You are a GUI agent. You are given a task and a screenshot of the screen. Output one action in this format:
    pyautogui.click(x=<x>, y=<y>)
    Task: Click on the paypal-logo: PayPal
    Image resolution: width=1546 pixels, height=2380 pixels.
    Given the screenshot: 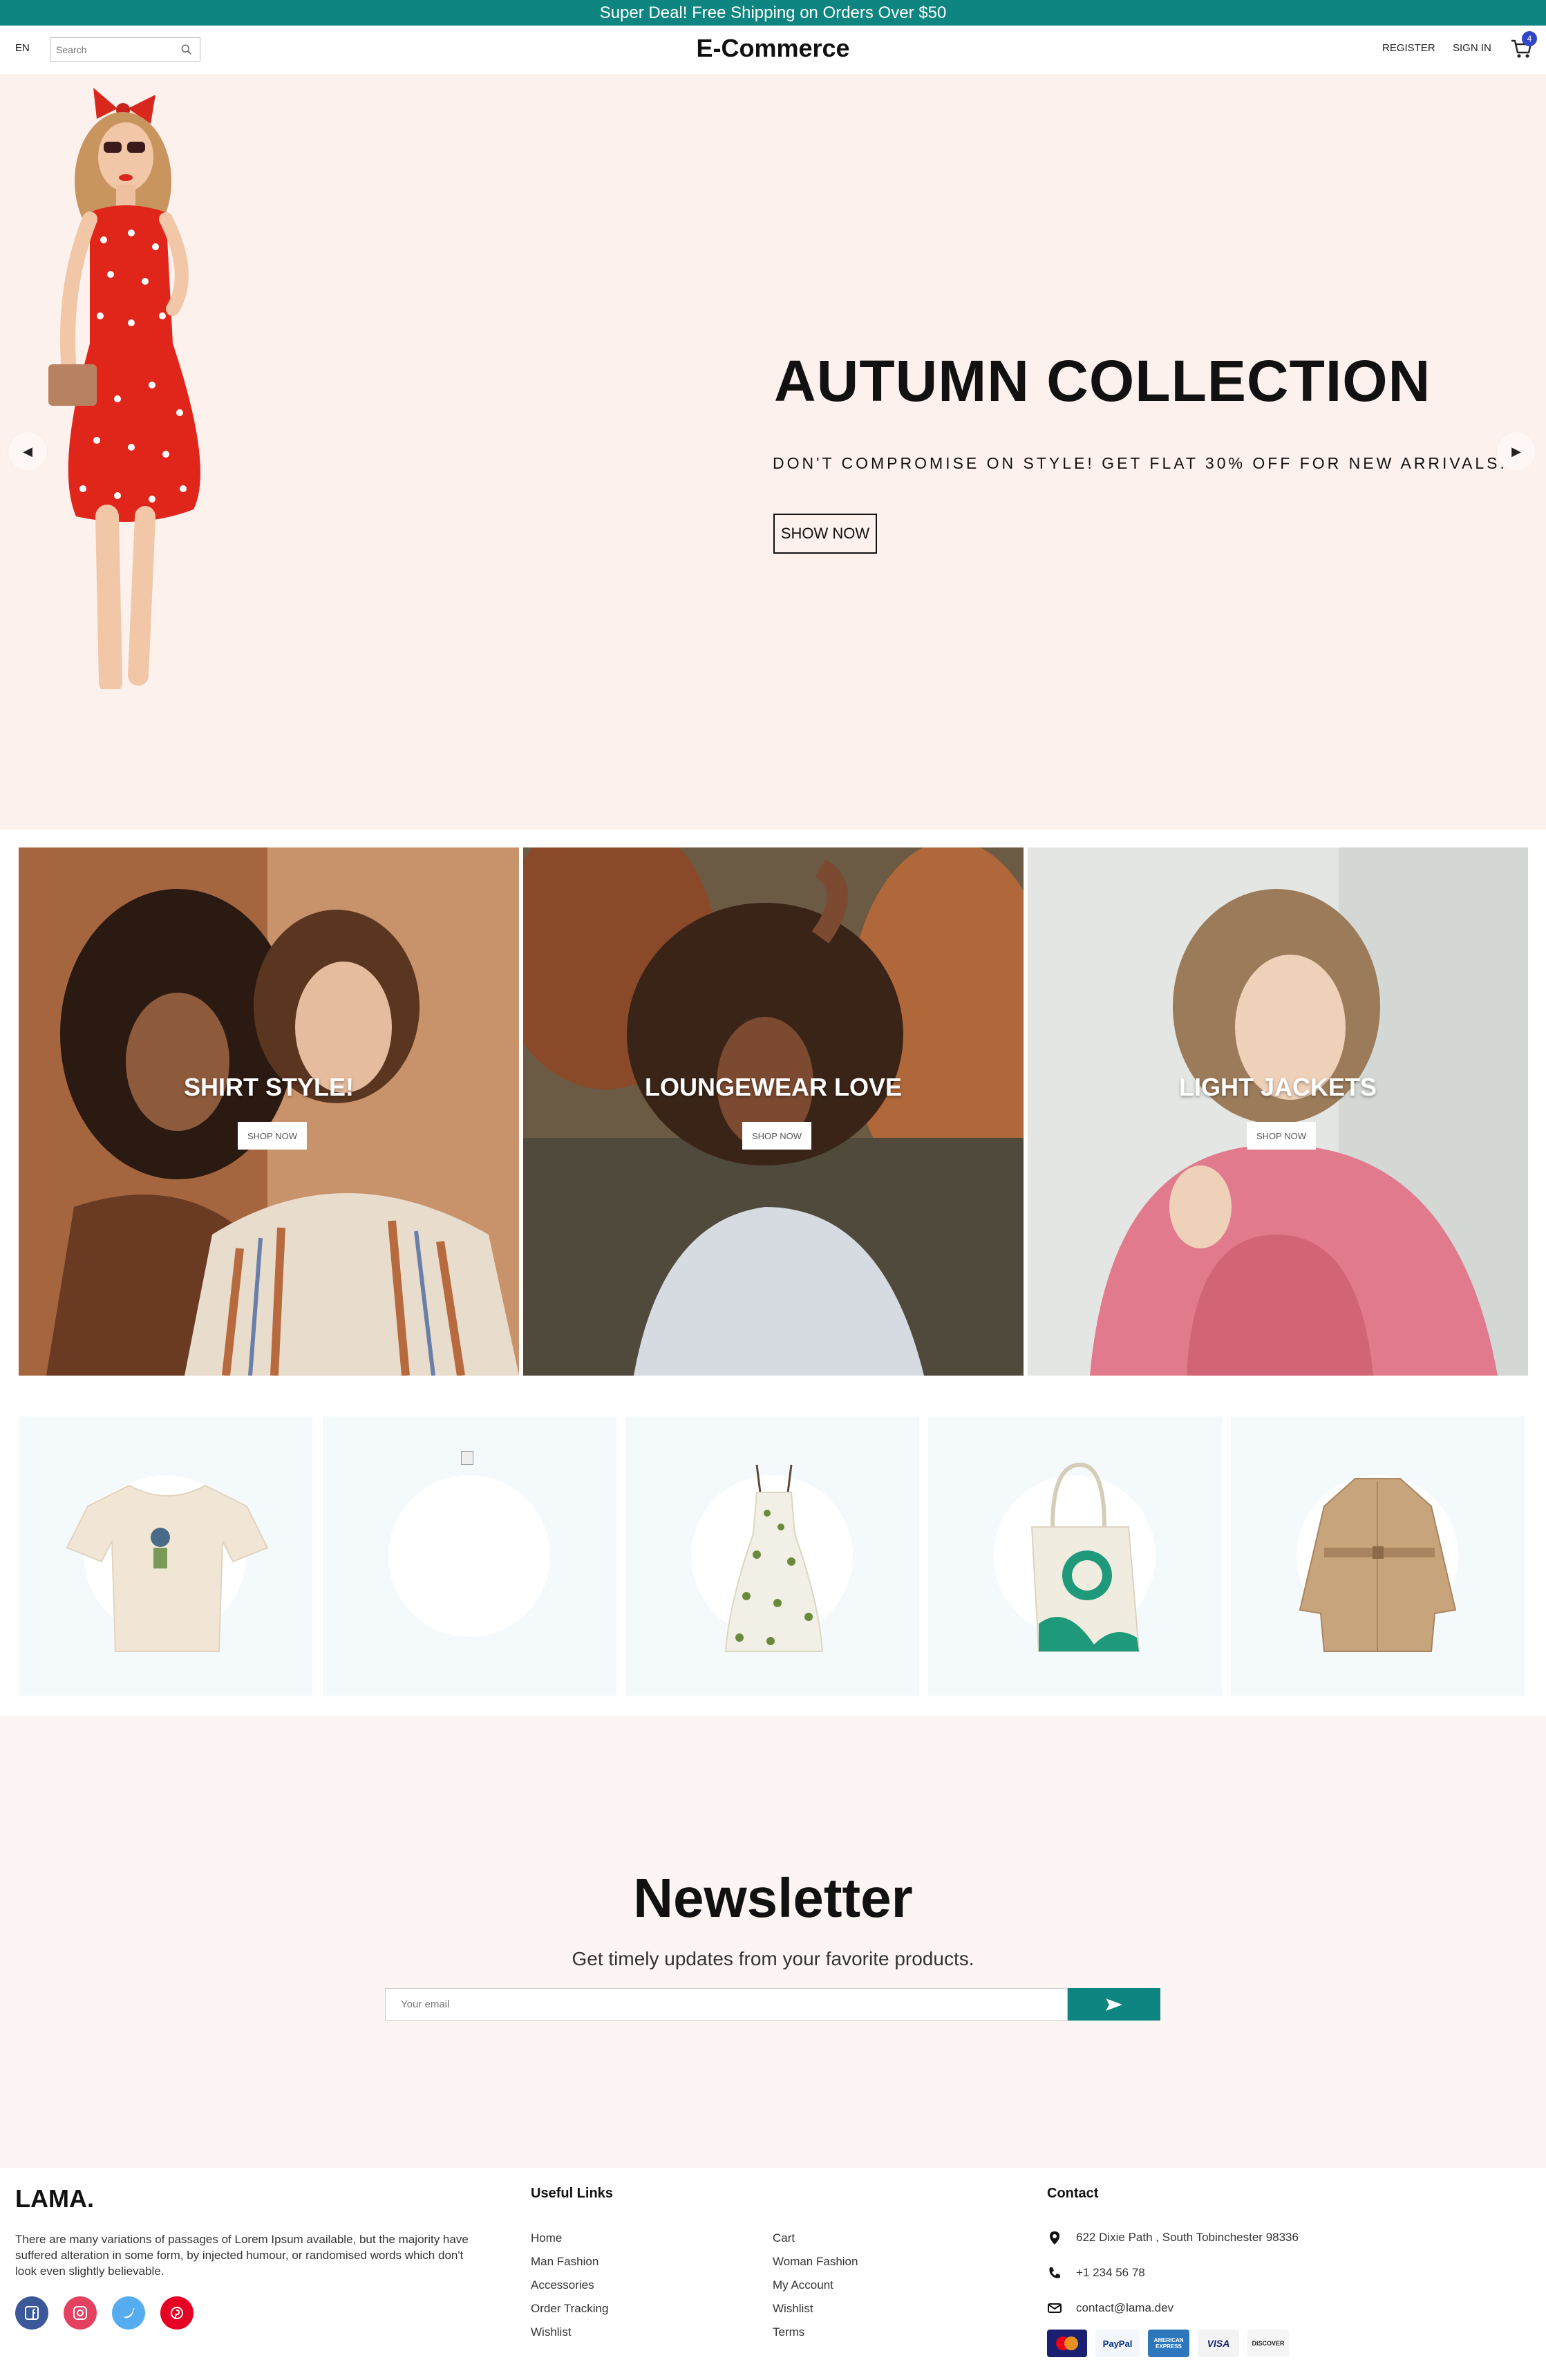 What is the action you would take?
    pyautogui.click(x=1117, y=2343)
    